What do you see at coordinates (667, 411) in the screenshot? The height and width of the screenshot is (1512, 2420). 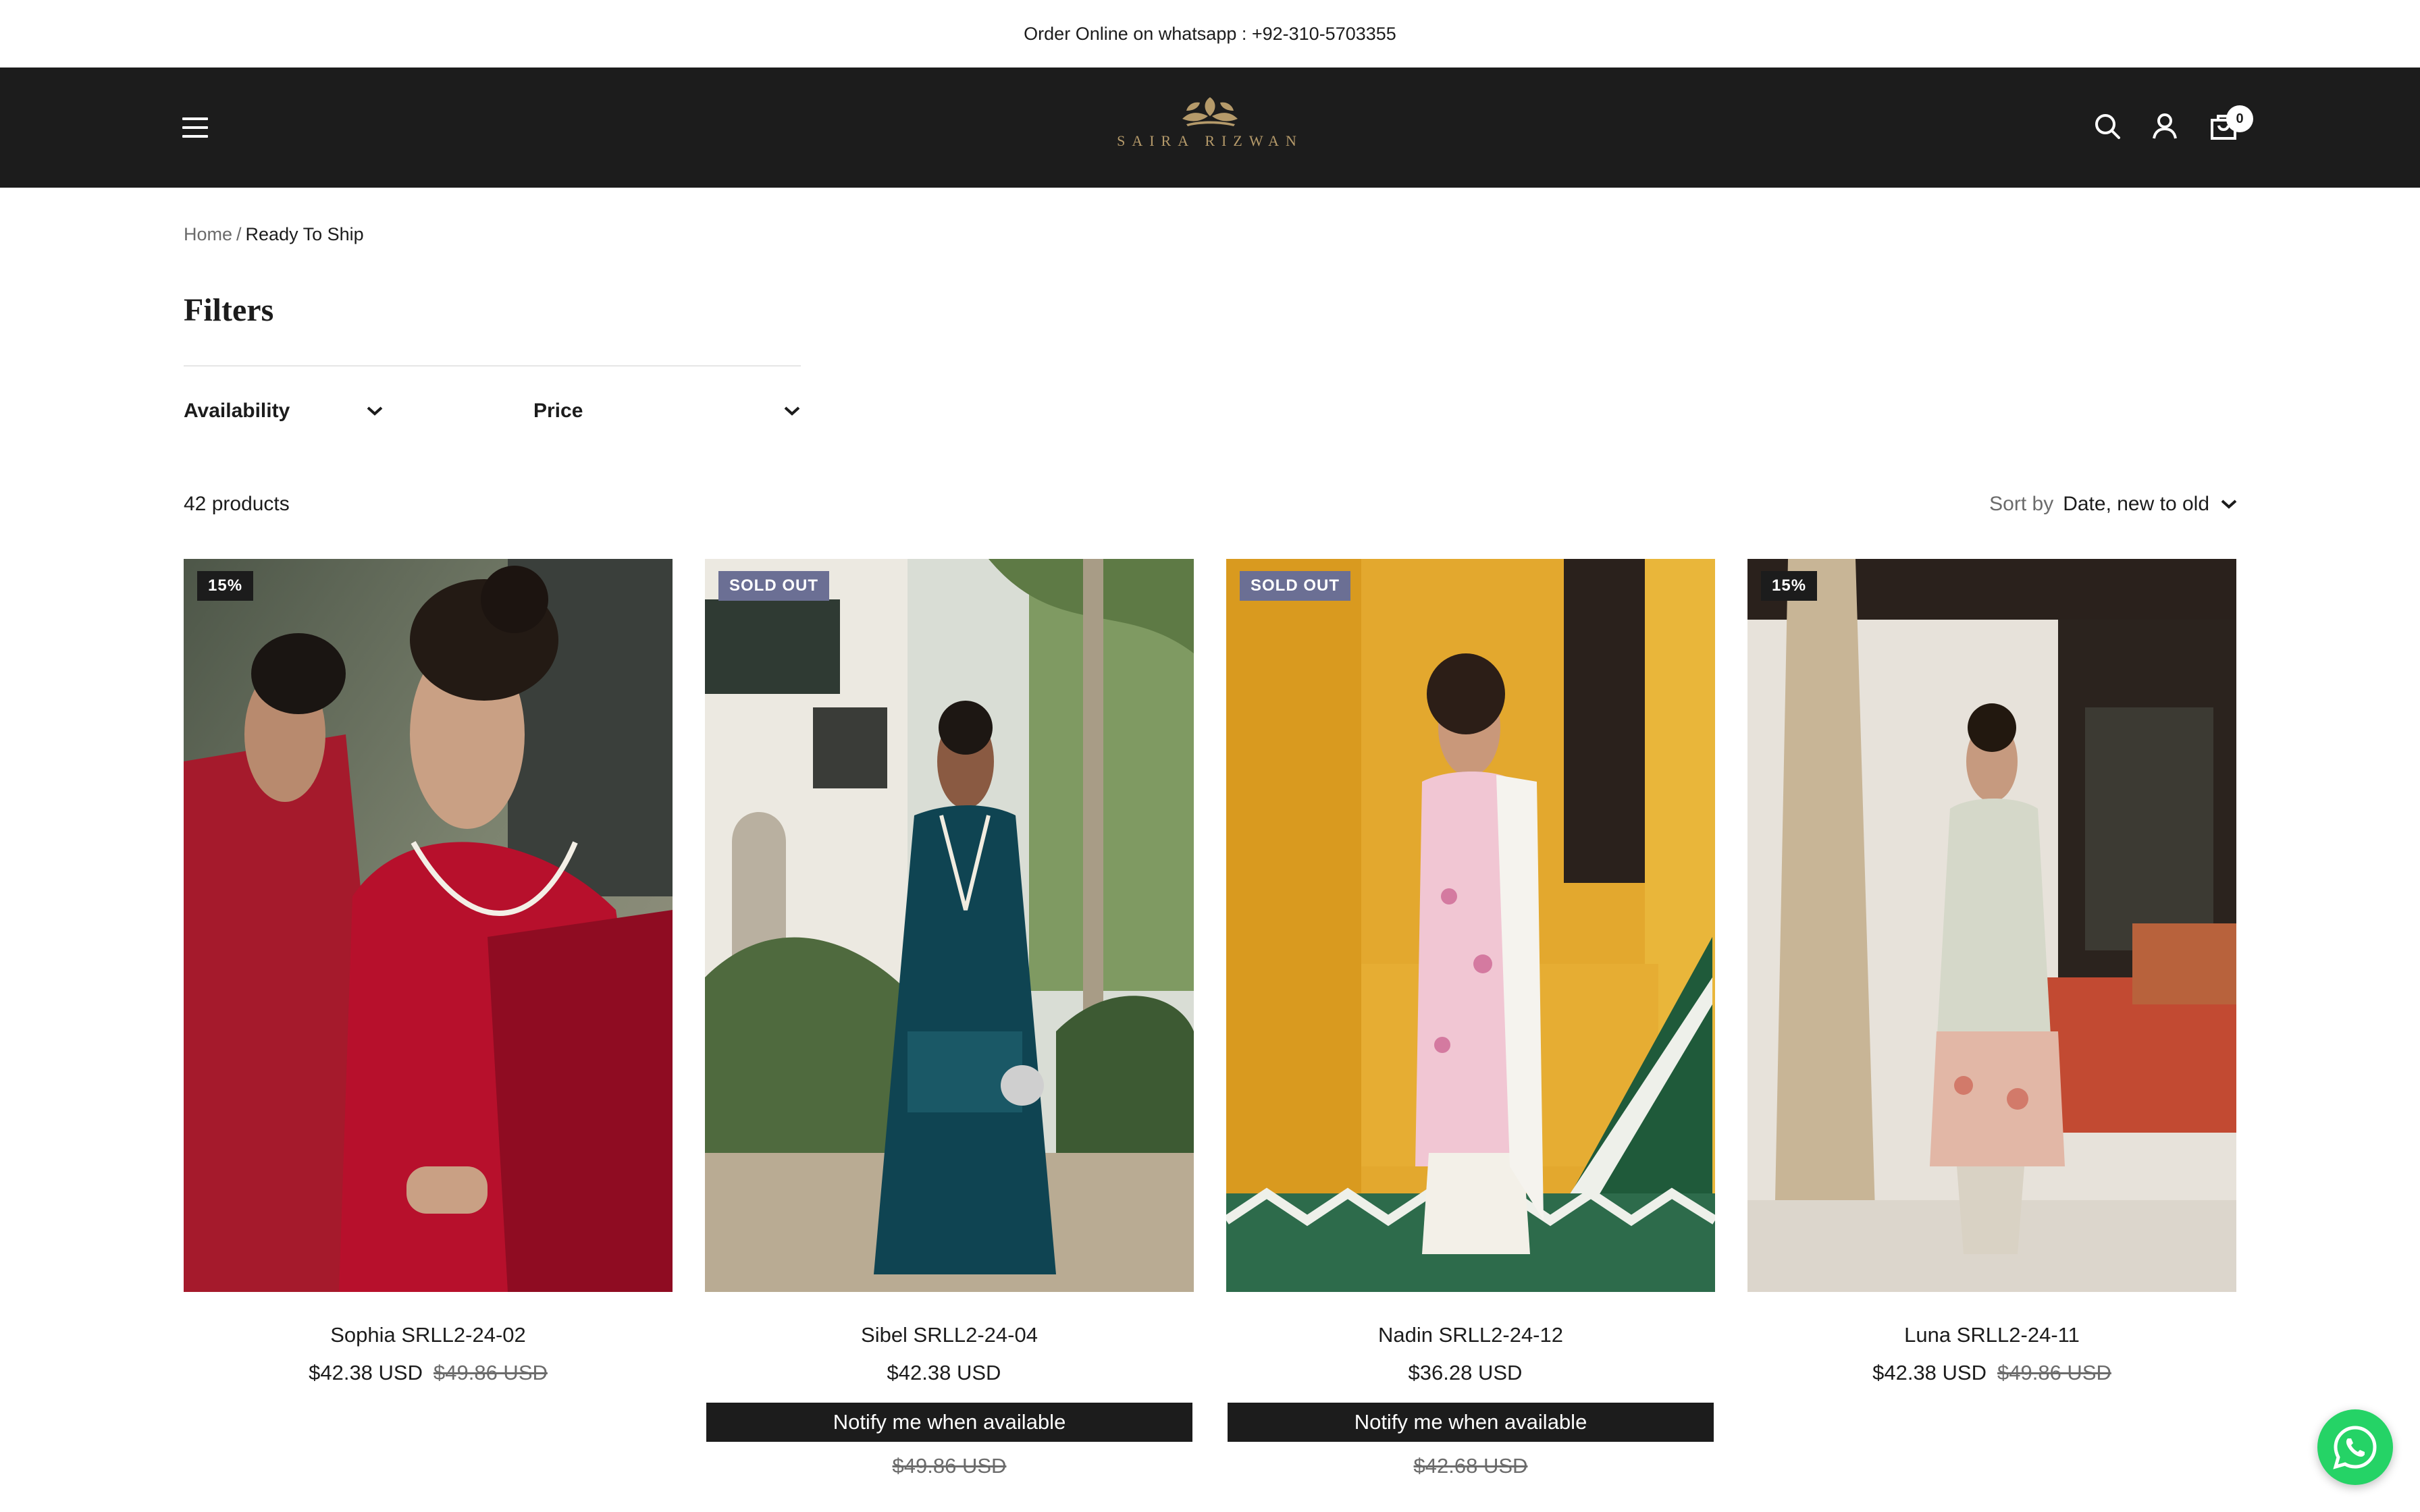 I see `price-filter-button: Price` at bounding box center [667, 411].